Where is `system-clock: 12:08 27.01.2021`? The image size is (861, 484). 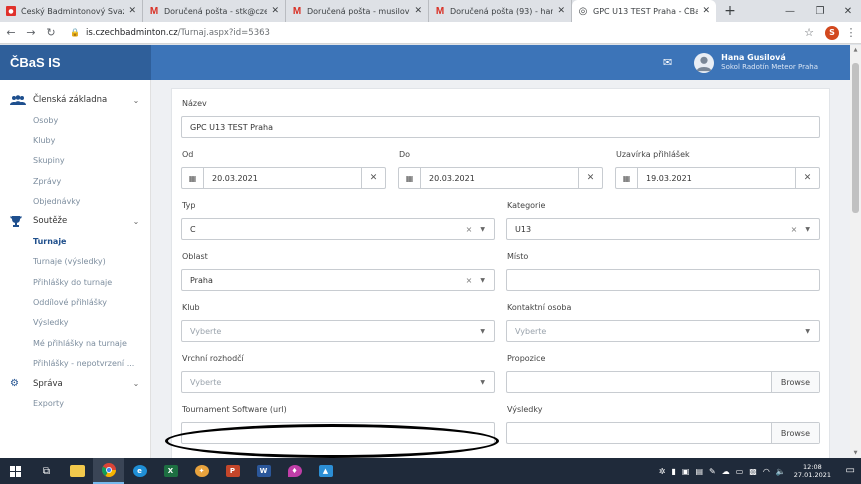
system-clock: 12:08 27.01.2021 is located at coordinates (812, 471).